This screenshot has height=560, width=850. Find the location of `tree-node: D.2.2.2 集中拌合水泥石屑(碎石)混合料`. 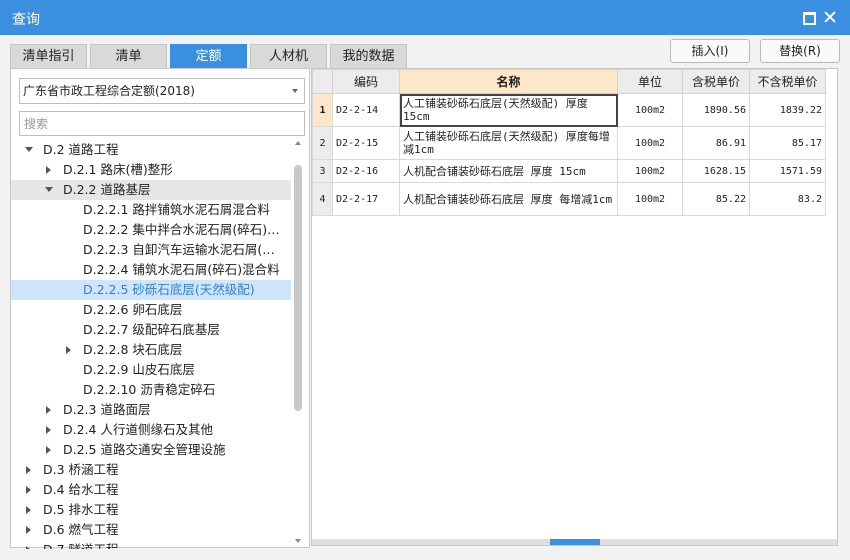

tree-node: D.2.2.2 集中拌合水泥石屑(碎石)混合料 is located at coordinates (151, 230).